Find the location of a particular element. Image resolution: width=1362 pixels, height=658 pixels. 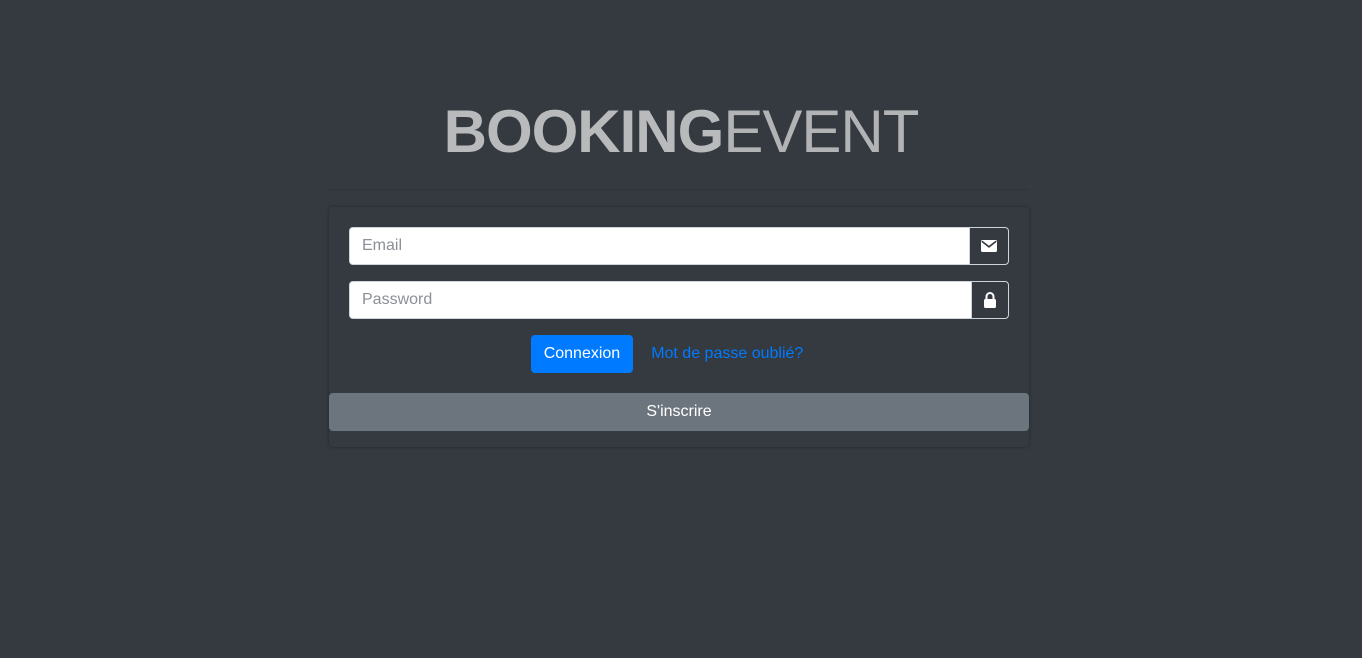

envelope-icon is located at coordinates (989, 246).